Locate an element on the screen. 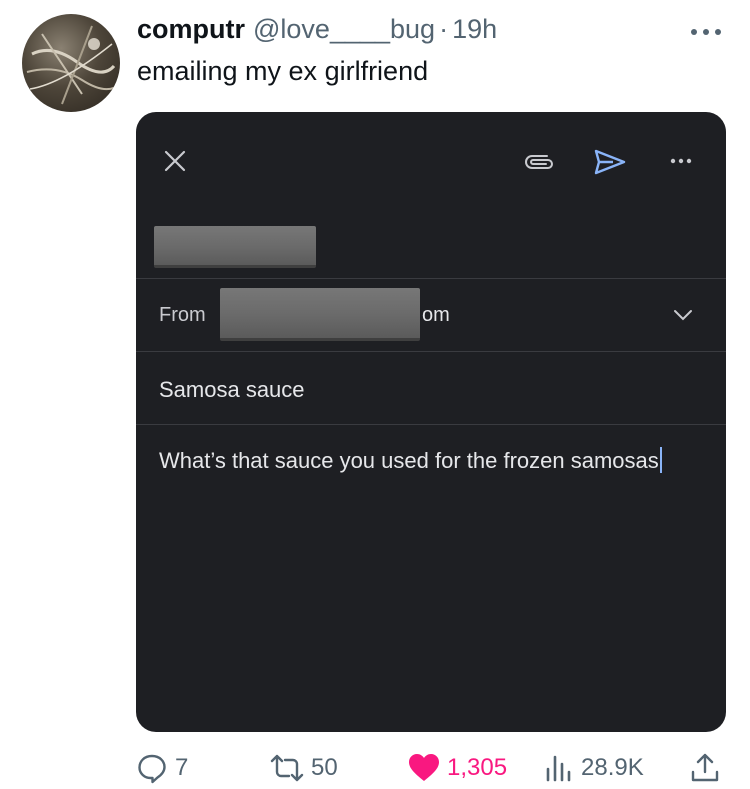 This screenshot has width=750, height=789. attachment-icon is located at coordinates (539, 162).